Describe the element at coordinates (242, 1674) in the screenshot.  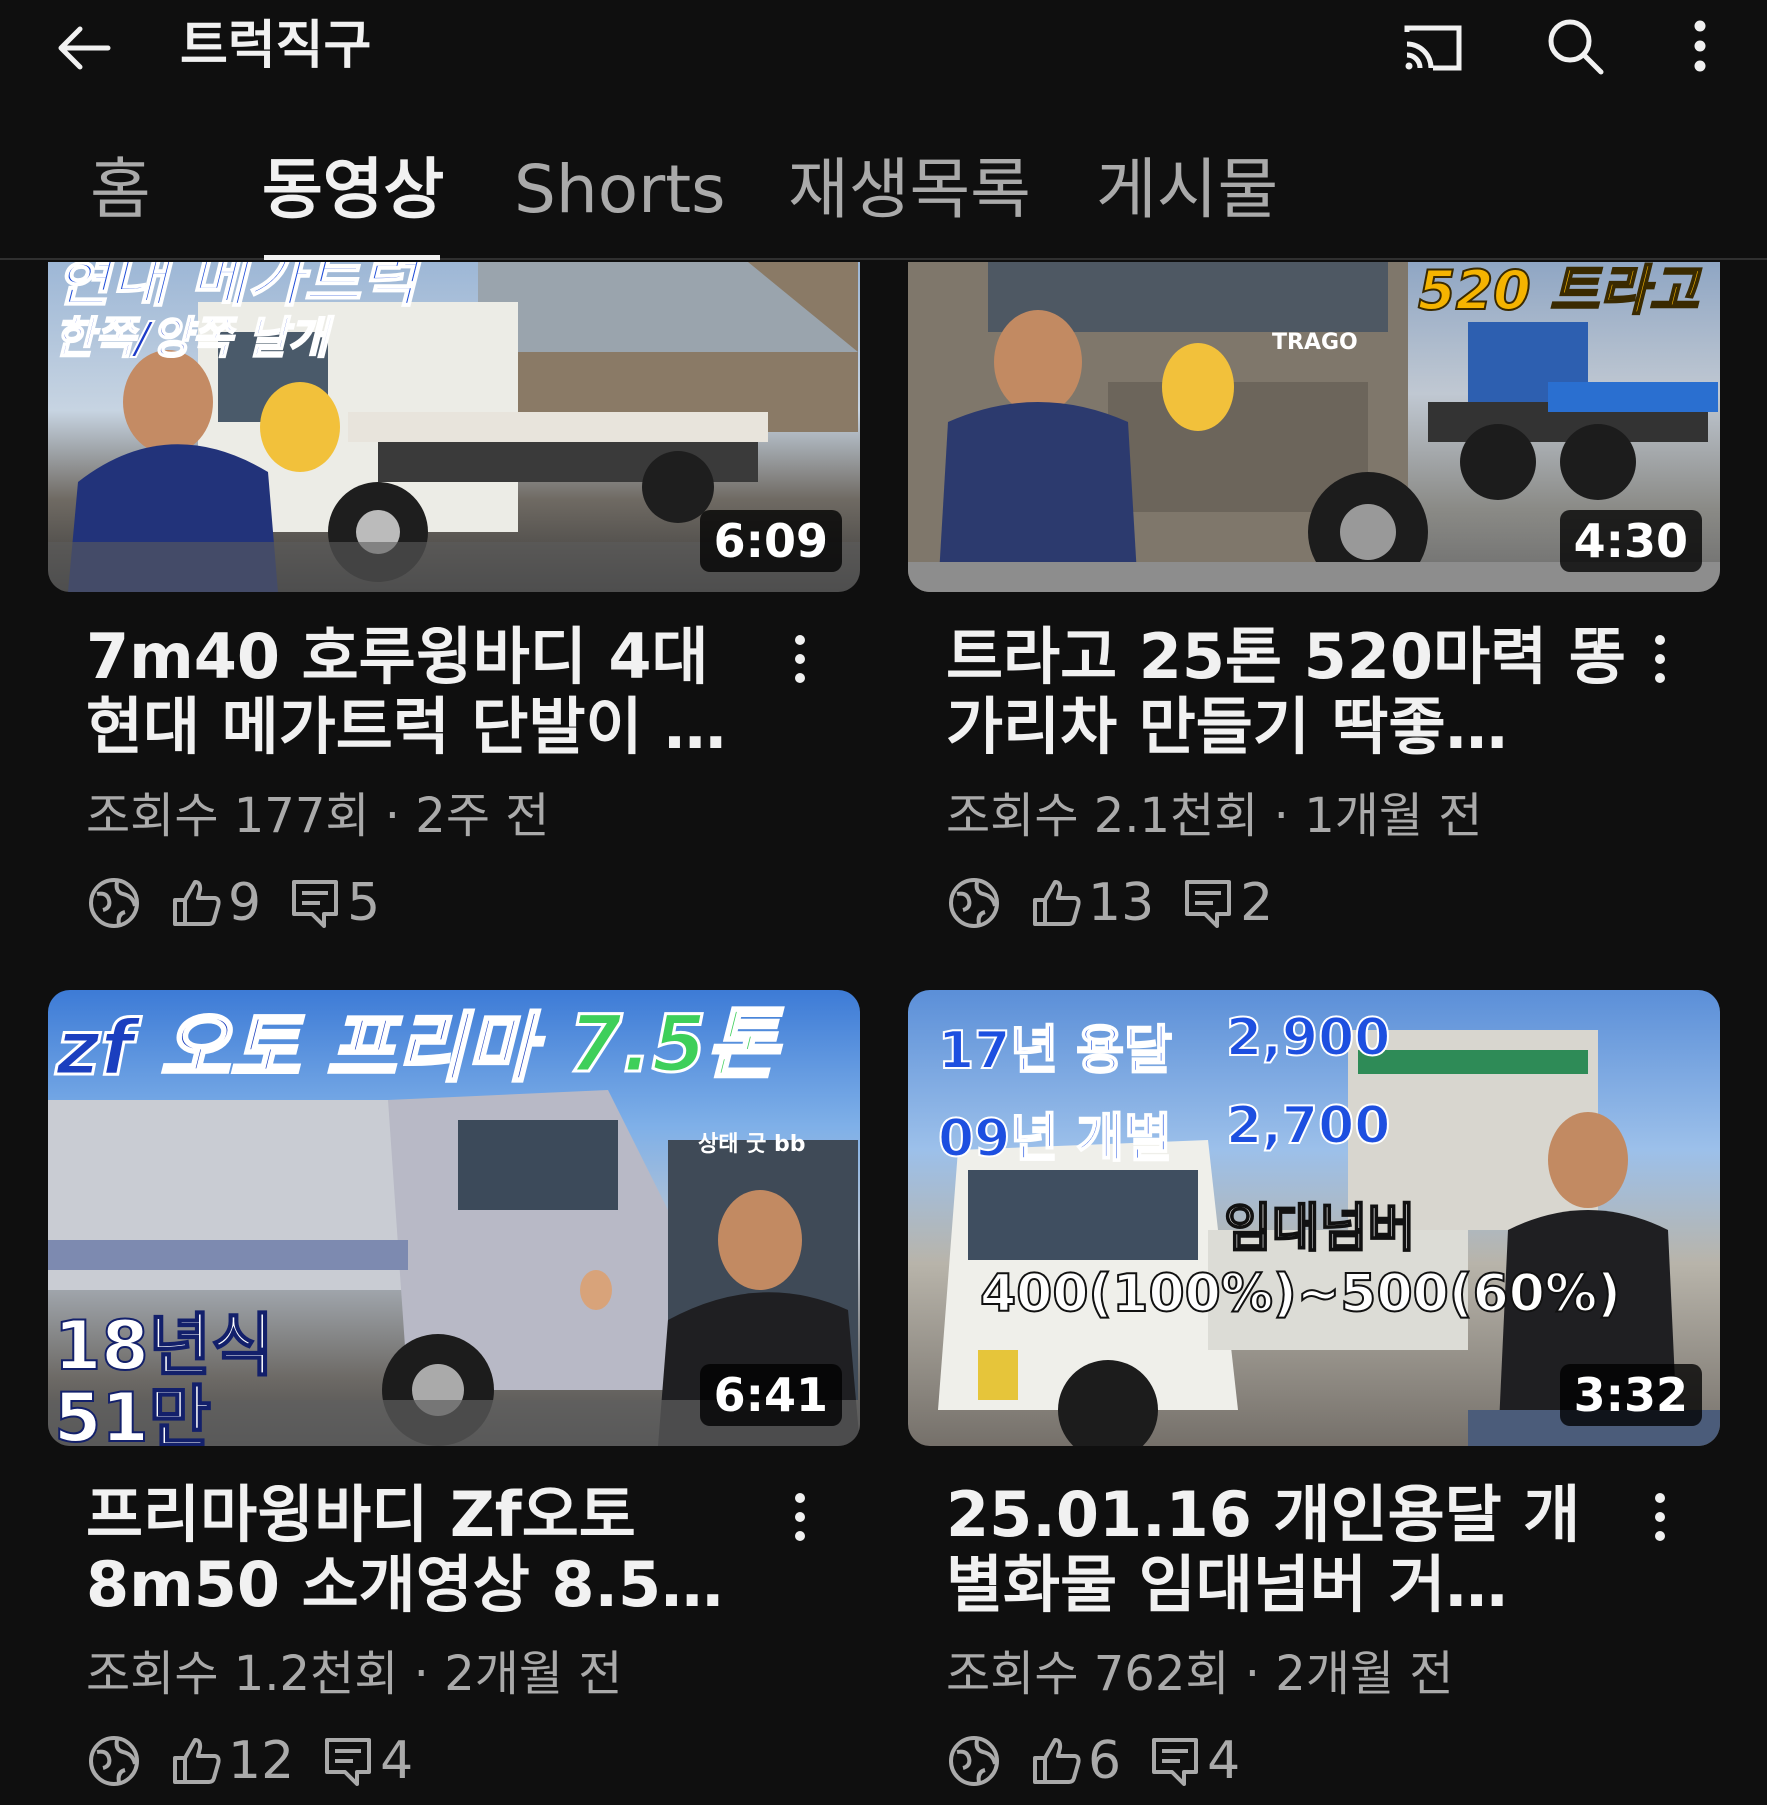
I see `view-count: 조회수 1.2천회` at that location.